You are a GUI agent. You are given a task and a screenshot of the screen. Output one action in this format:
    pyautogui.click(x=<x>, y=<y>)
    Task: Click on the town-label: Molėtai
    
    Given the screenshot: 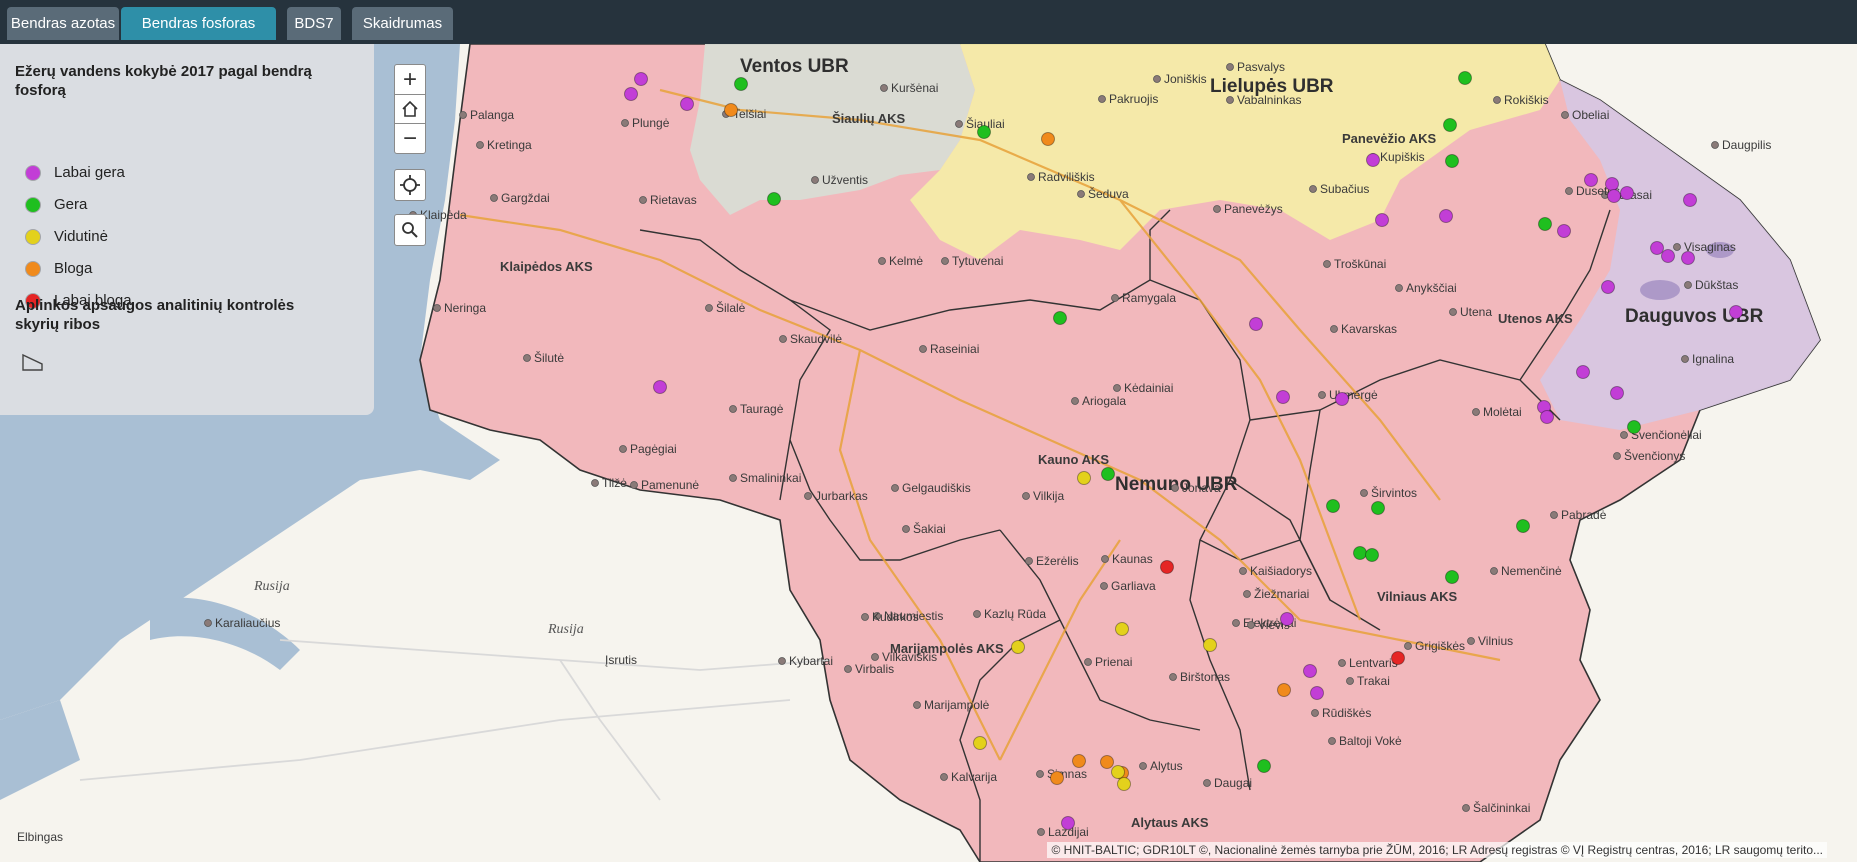 What is the action you would take?
    pyautogui.click(x=1502, y=412)
    